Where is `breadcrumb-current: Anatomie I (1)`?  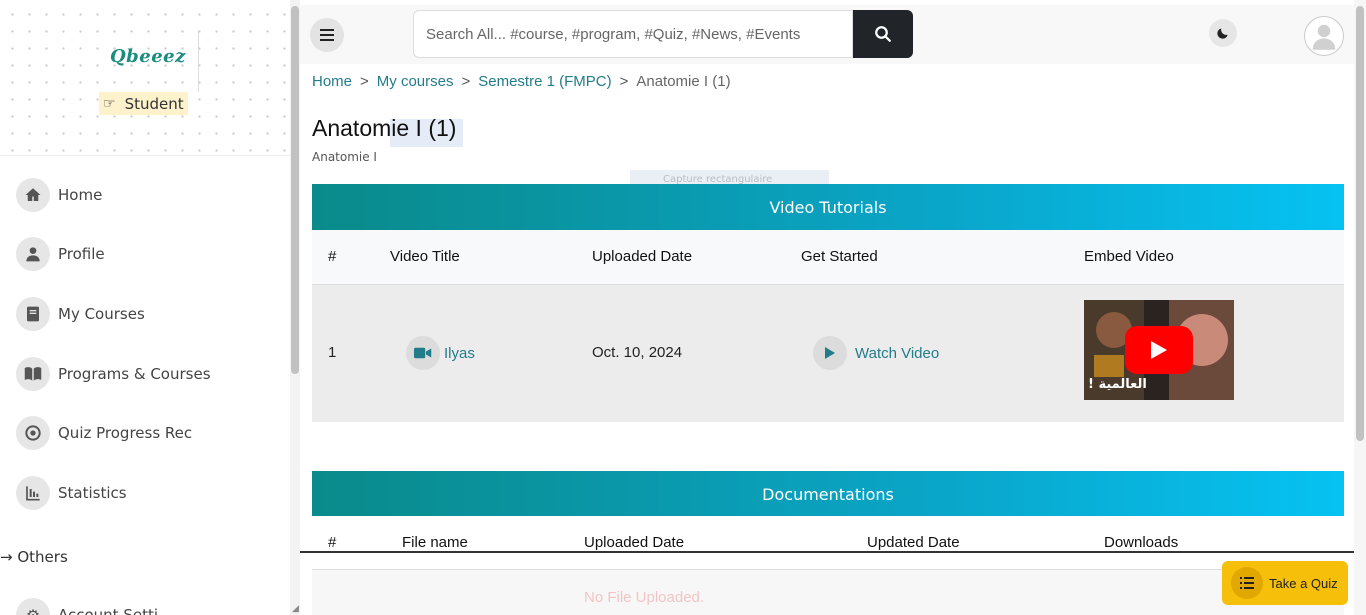 breadcrumb-current: Anatomie I (1) is located at coordinates (683, 81).